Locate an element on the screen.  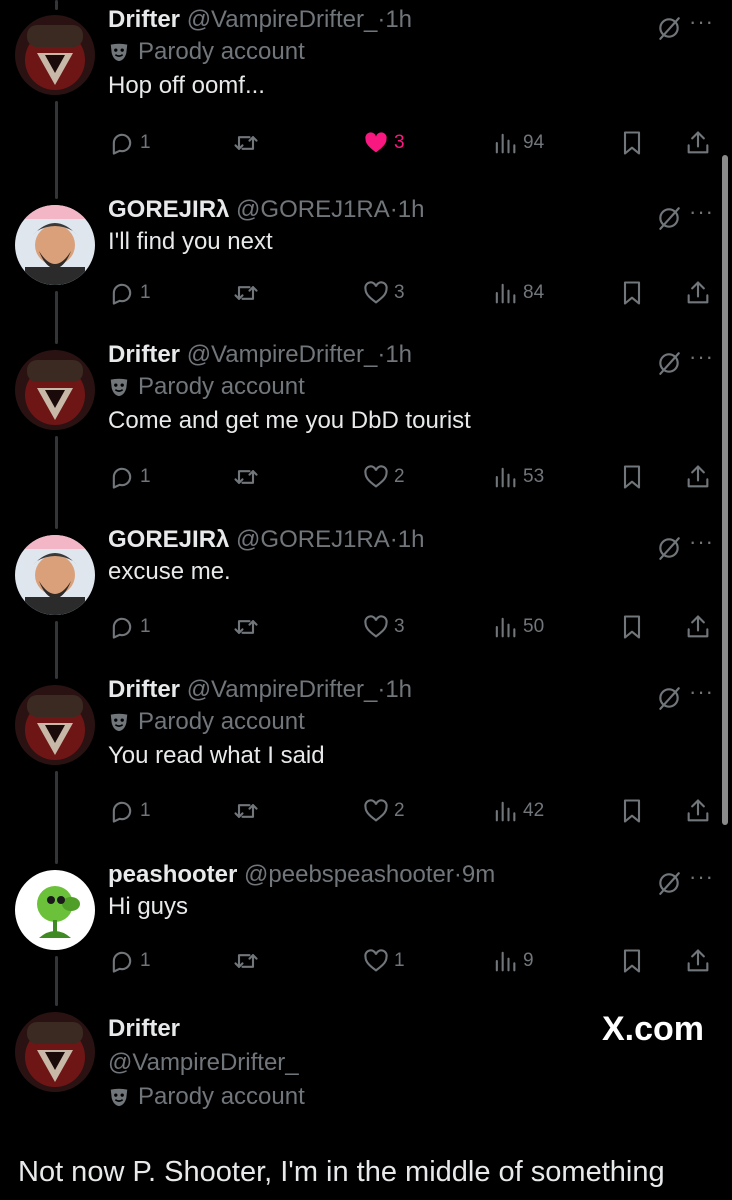
views-button: 53 is located at coordinates (517, 477).